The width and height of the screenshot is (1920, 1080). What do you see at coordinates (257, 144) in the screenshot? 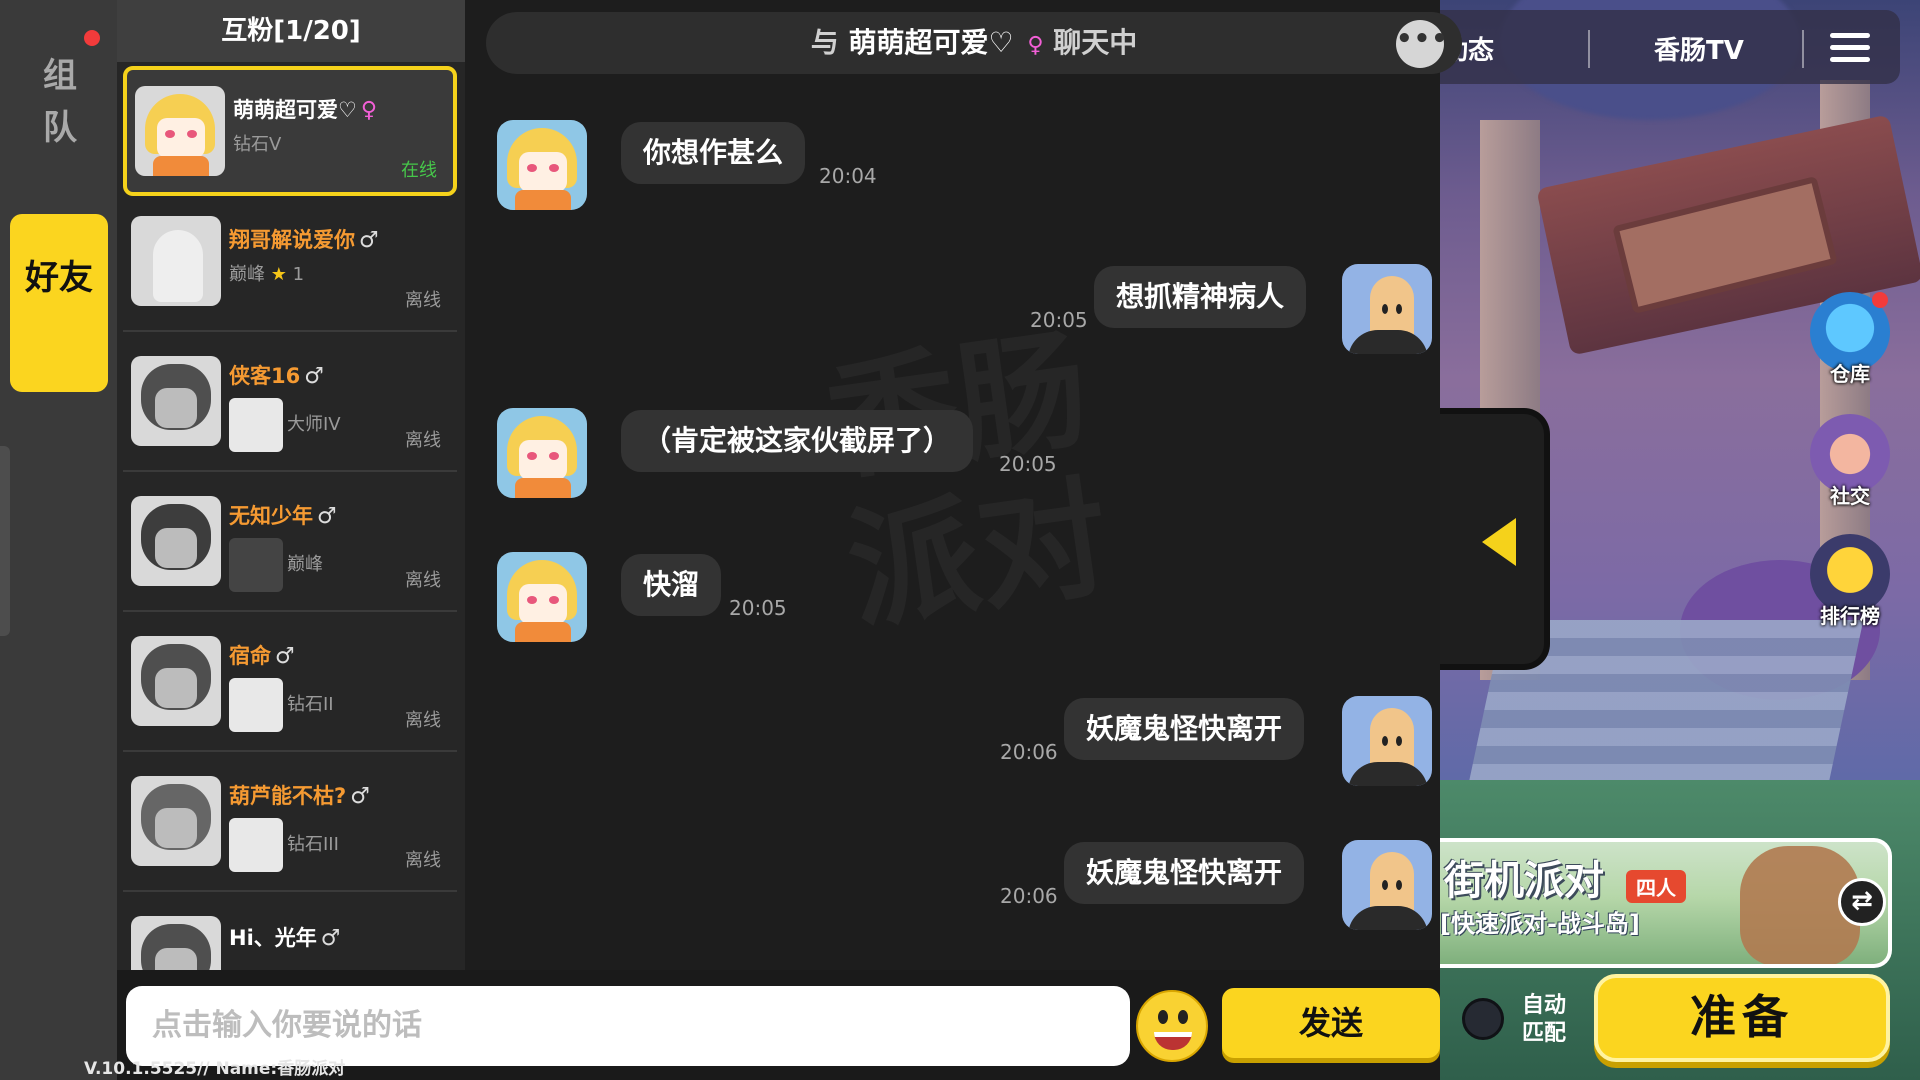
I see `friend-rank: 钻石V` at bounding box center [257, 144].